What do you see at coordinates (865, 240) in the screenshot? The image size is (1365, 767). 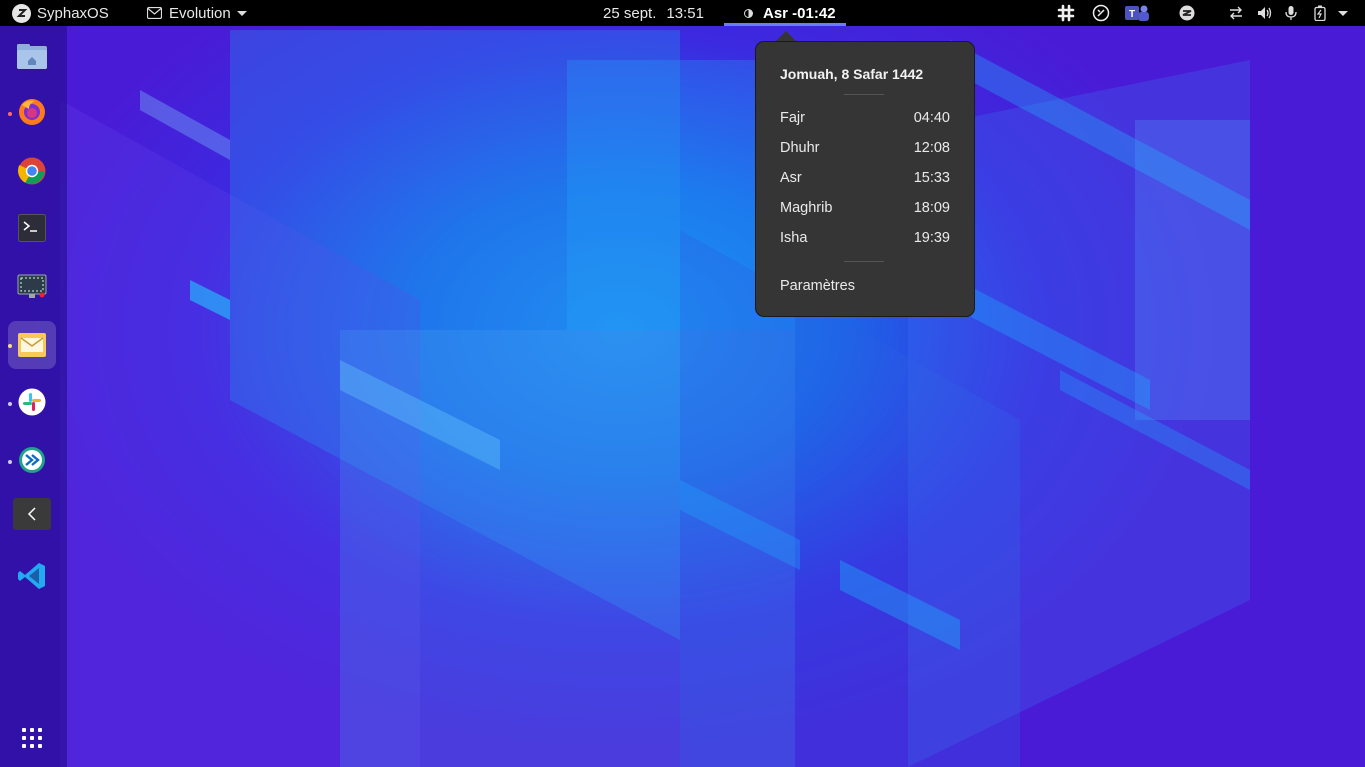 I see `prayer-row-isha: Isha 19:39` at bounding box center [865, 240].